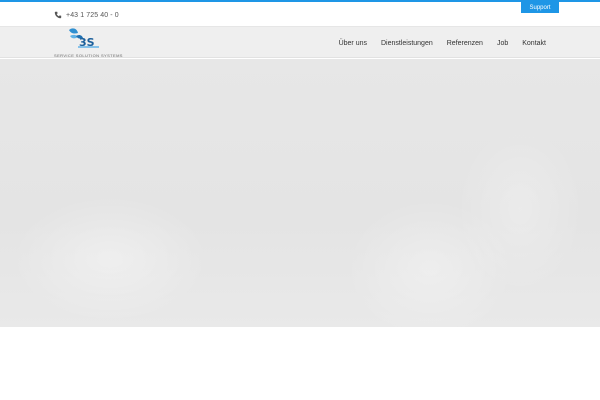 The height and width of the screenshot is (400, 600). I want to click on nav-item-ueber-uns: Über uns, so click(353, 43).